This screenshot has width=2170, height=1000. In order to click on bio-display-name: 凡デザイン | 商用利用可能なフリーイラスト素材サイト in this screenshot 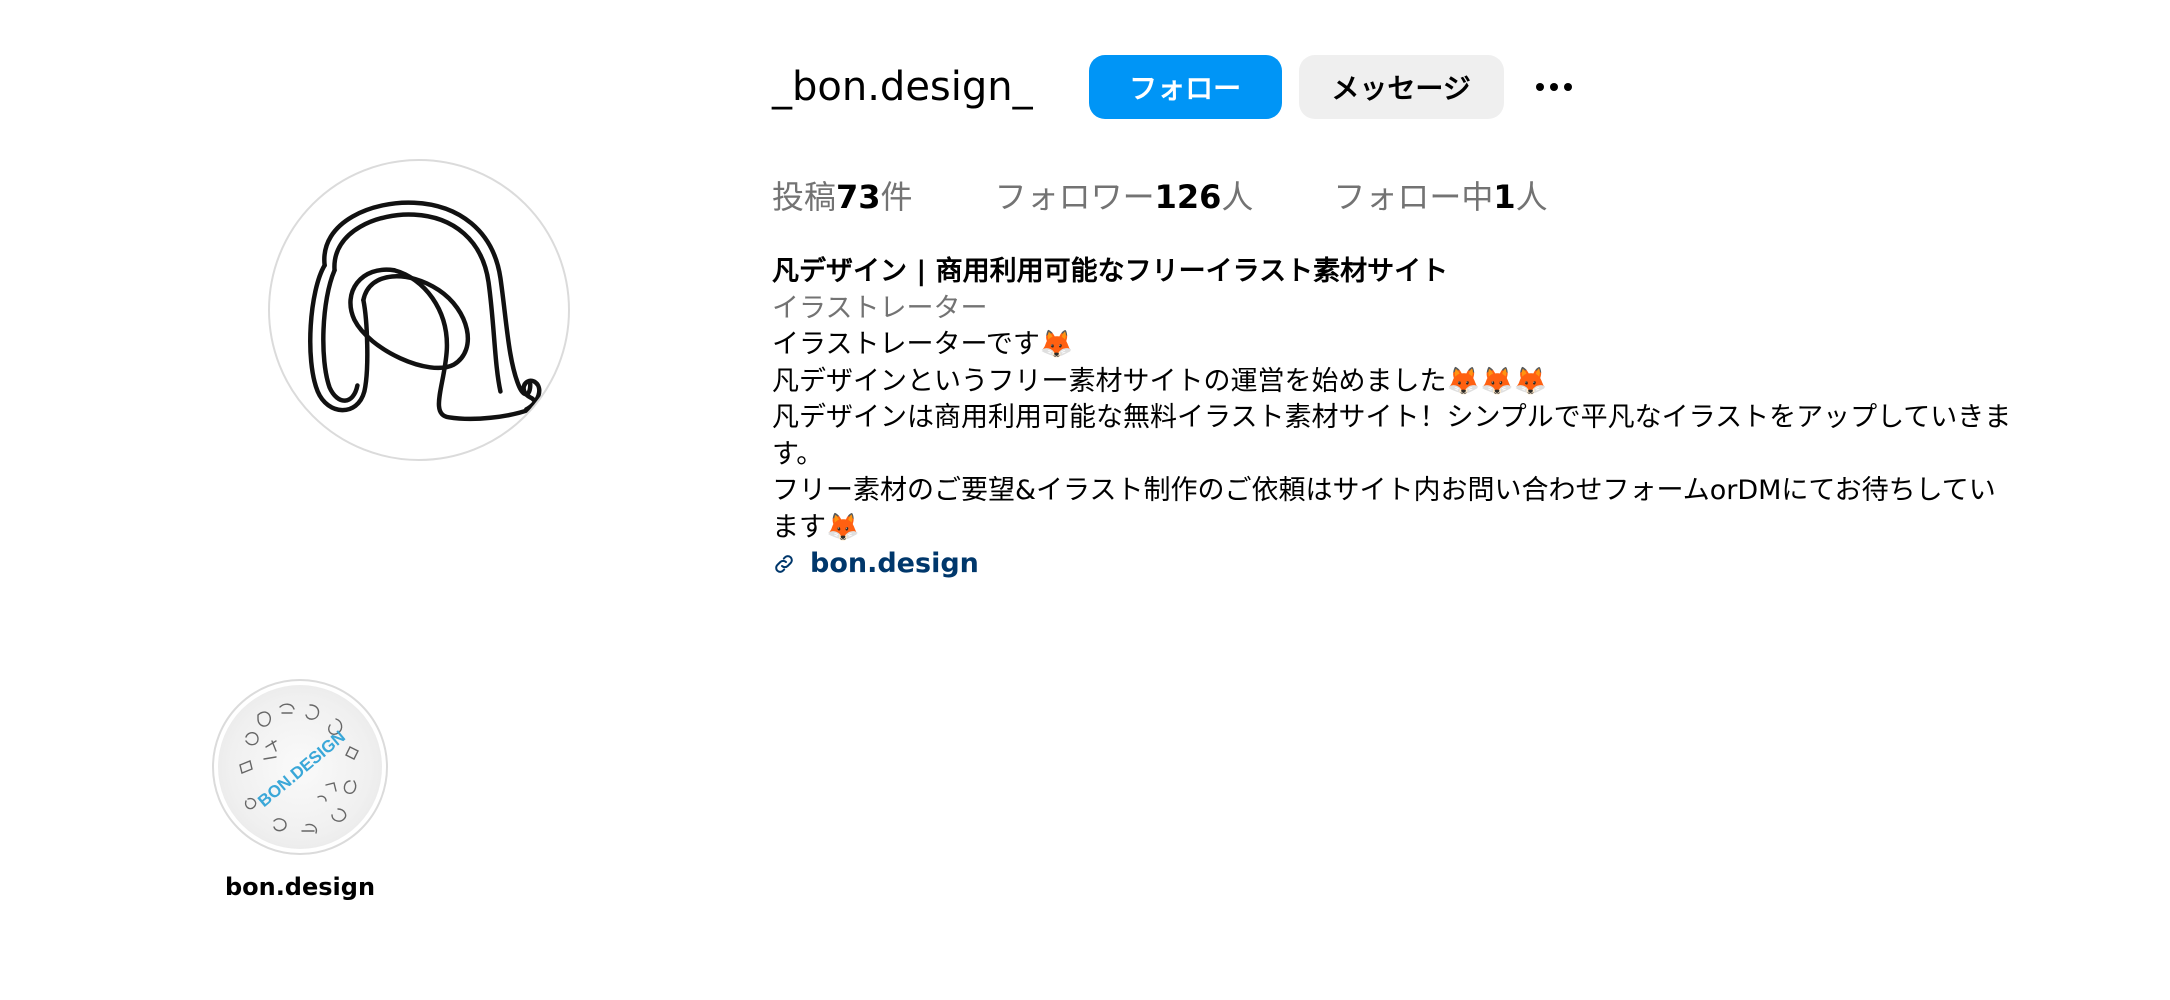, I will do `click(1110, 271)`.